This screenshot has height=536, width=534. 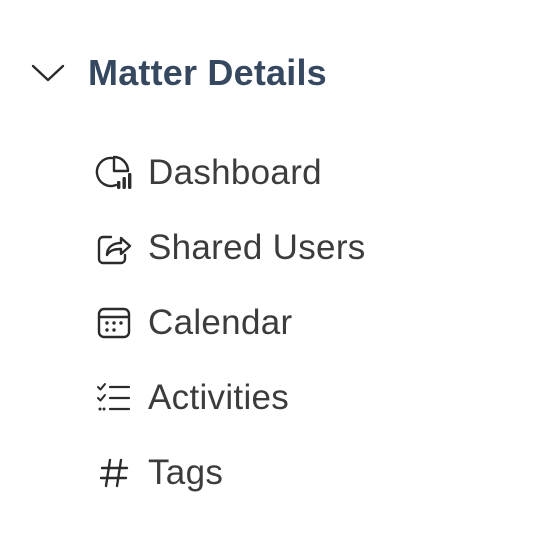 I want to click on nav-item-activities: Activities, so click(x=230, y=398).